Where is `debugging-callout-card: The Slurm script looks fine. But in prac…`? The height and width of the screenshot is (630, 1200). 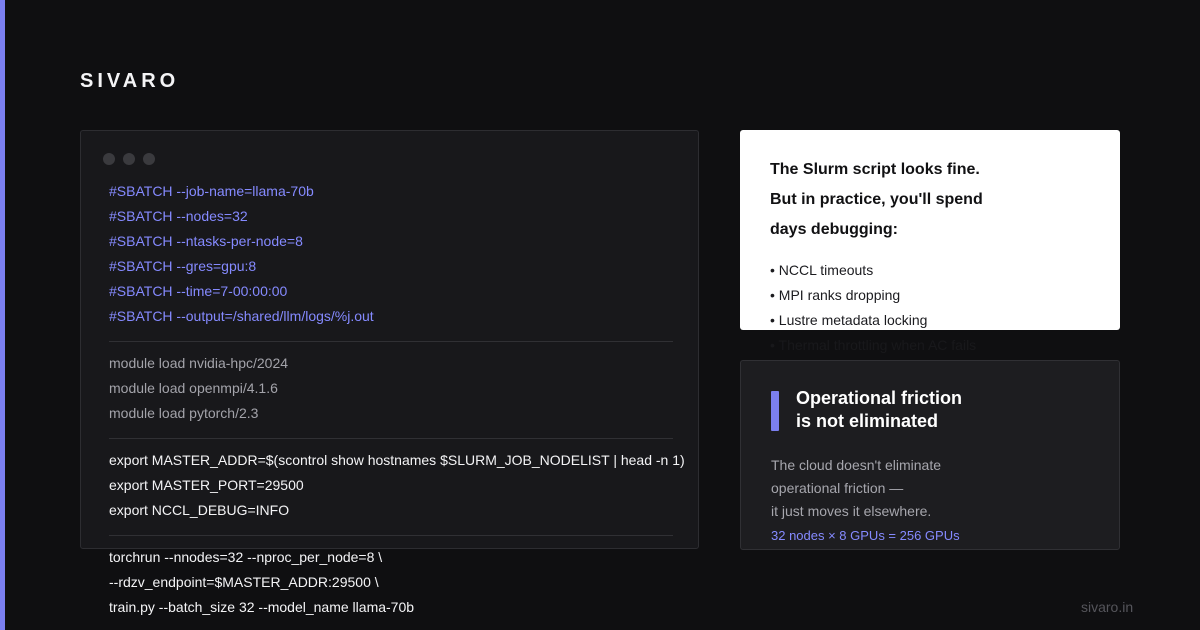 debugging-callout-card: The Slurm script looks fine. But in prac… is located at coordinates (930, 241).